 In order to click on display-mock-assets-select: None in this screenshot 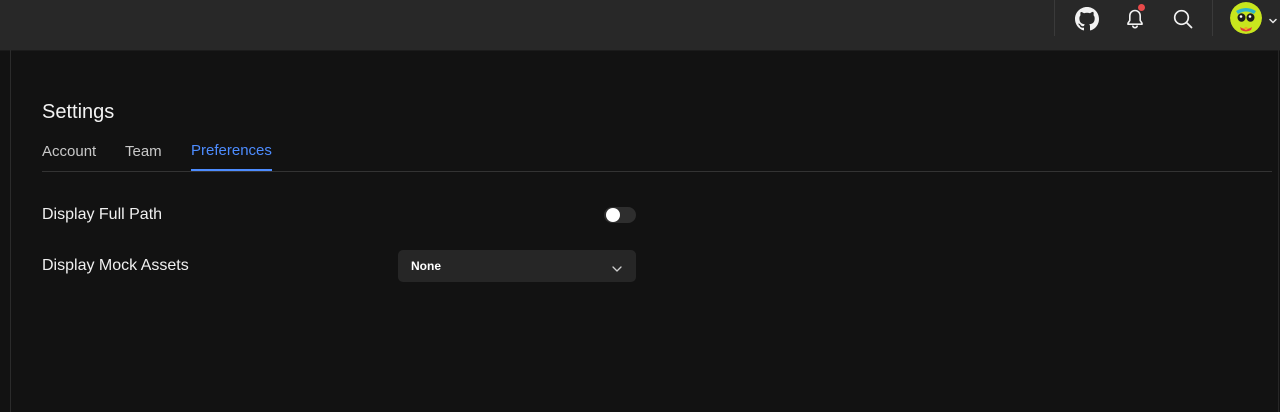, I will do `click(517, 266)`.